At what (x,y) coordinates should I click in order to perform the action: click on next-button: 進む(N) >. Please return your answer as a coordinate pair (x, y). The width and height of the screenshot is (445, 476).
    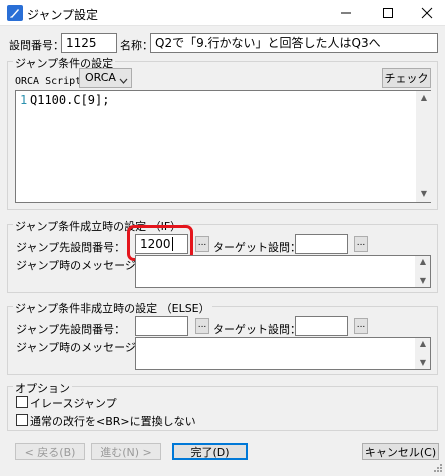
    Looking at the image, I should click on (126, 451).